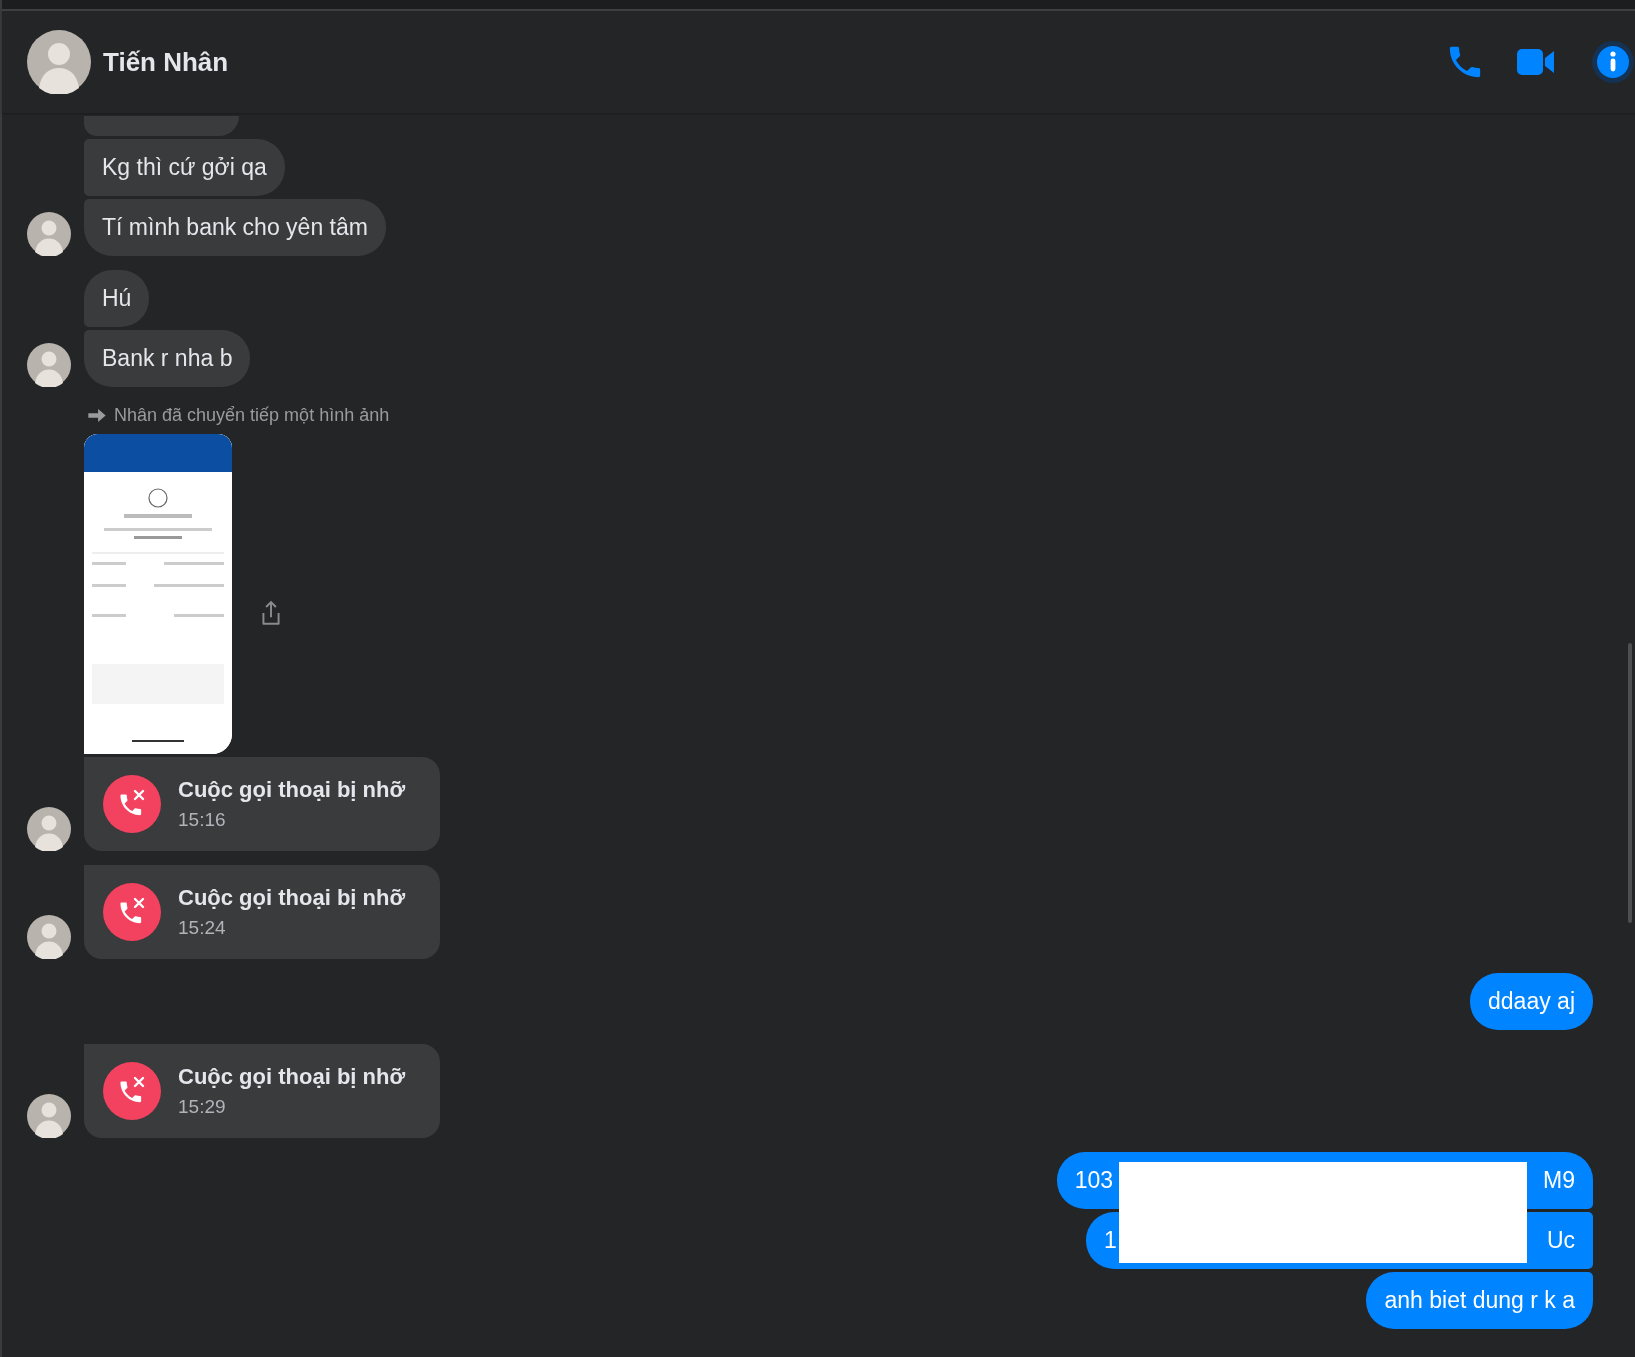 This screenshot has height=1357, width=1635. Describe the element at coordinates (262, 912) in the screenshot. I see `missed-call-card: Cuộc gọi thoại bị nhỡ 15:24` at that location.